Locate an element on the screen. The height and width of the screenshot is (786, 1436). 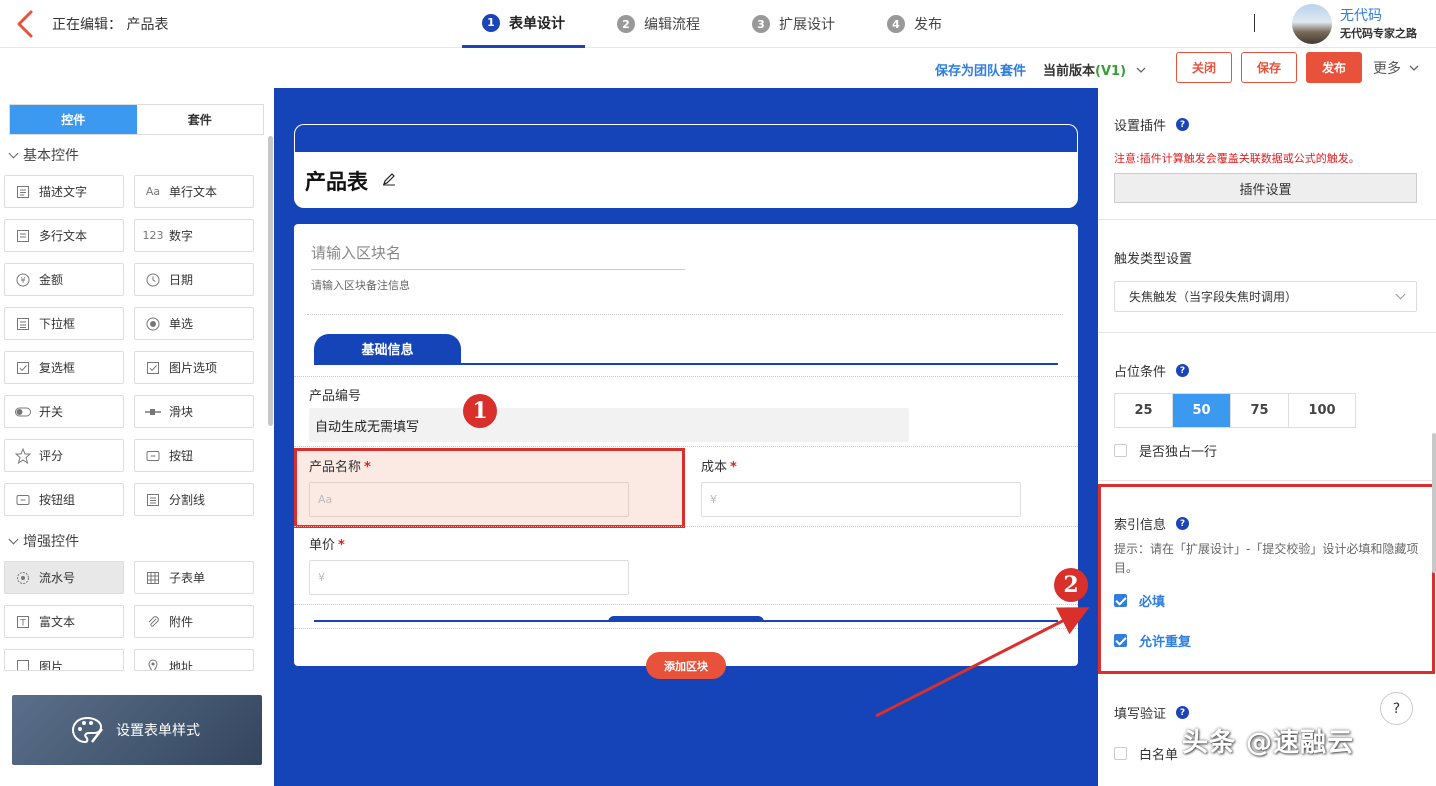
control-label: 日期 is located at coordinates (181, 280).